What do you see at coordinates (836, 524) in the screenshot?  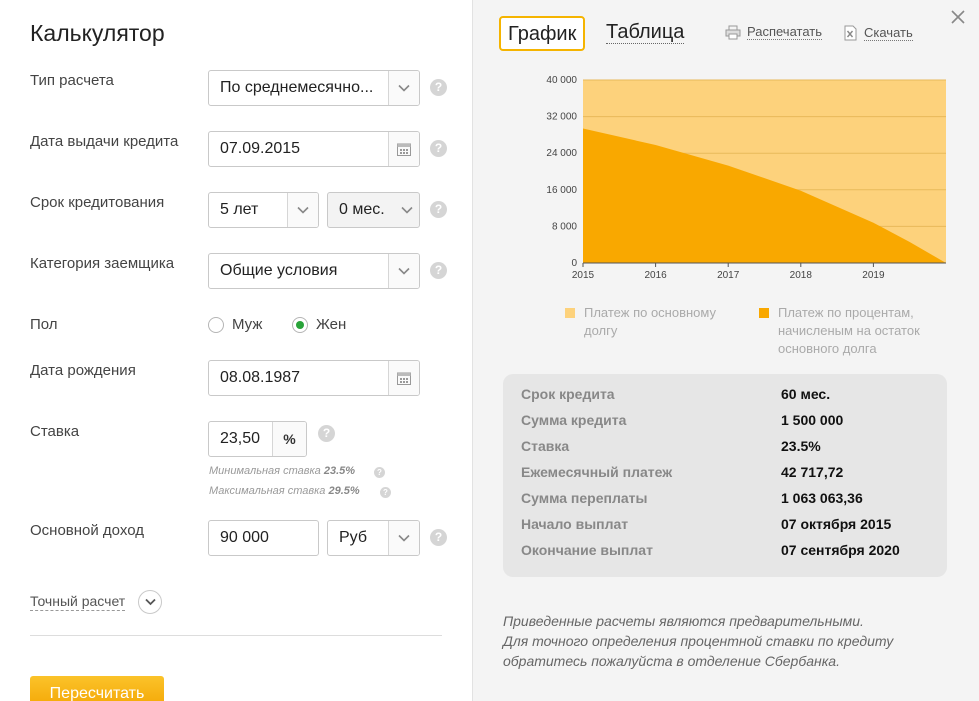 I see `summary-value: 07 октября 2015` at bounding box center [836, 524].